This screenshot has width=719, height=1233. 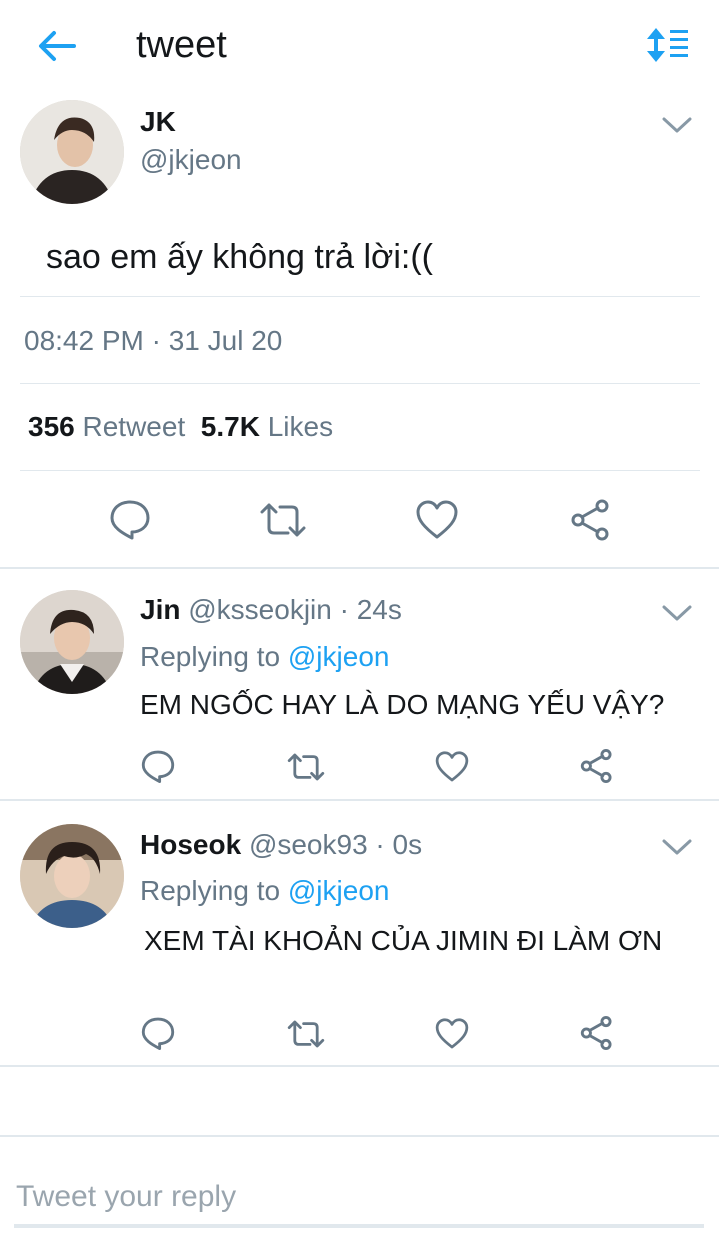 I want to click on reply-author: Hoseok @seok93 · 0s, so click(x=281, y=845).